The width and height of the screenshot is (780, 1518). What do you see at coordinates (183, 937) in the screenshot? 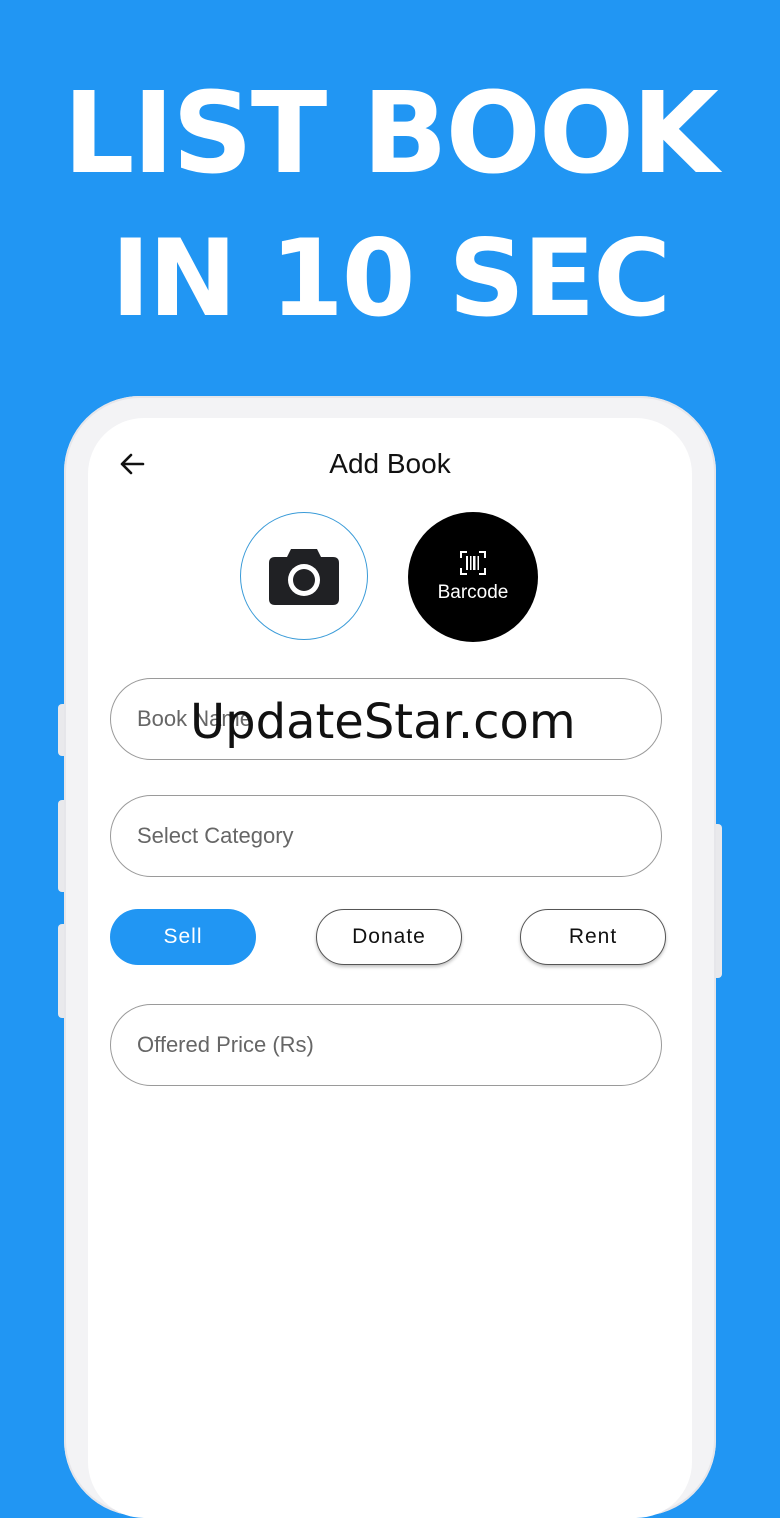
I see `sell-option-button: Sell` at bounding box center [183, 937].